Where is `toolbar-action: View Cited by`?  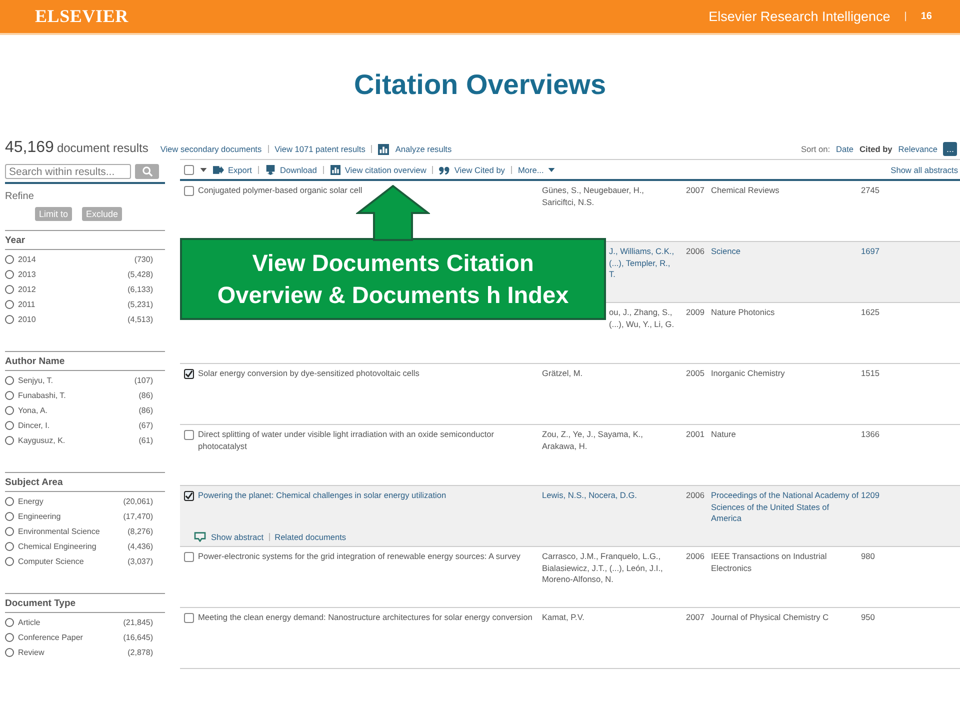
toolbar-action: View Cited by is located at coordinates (472, 170).